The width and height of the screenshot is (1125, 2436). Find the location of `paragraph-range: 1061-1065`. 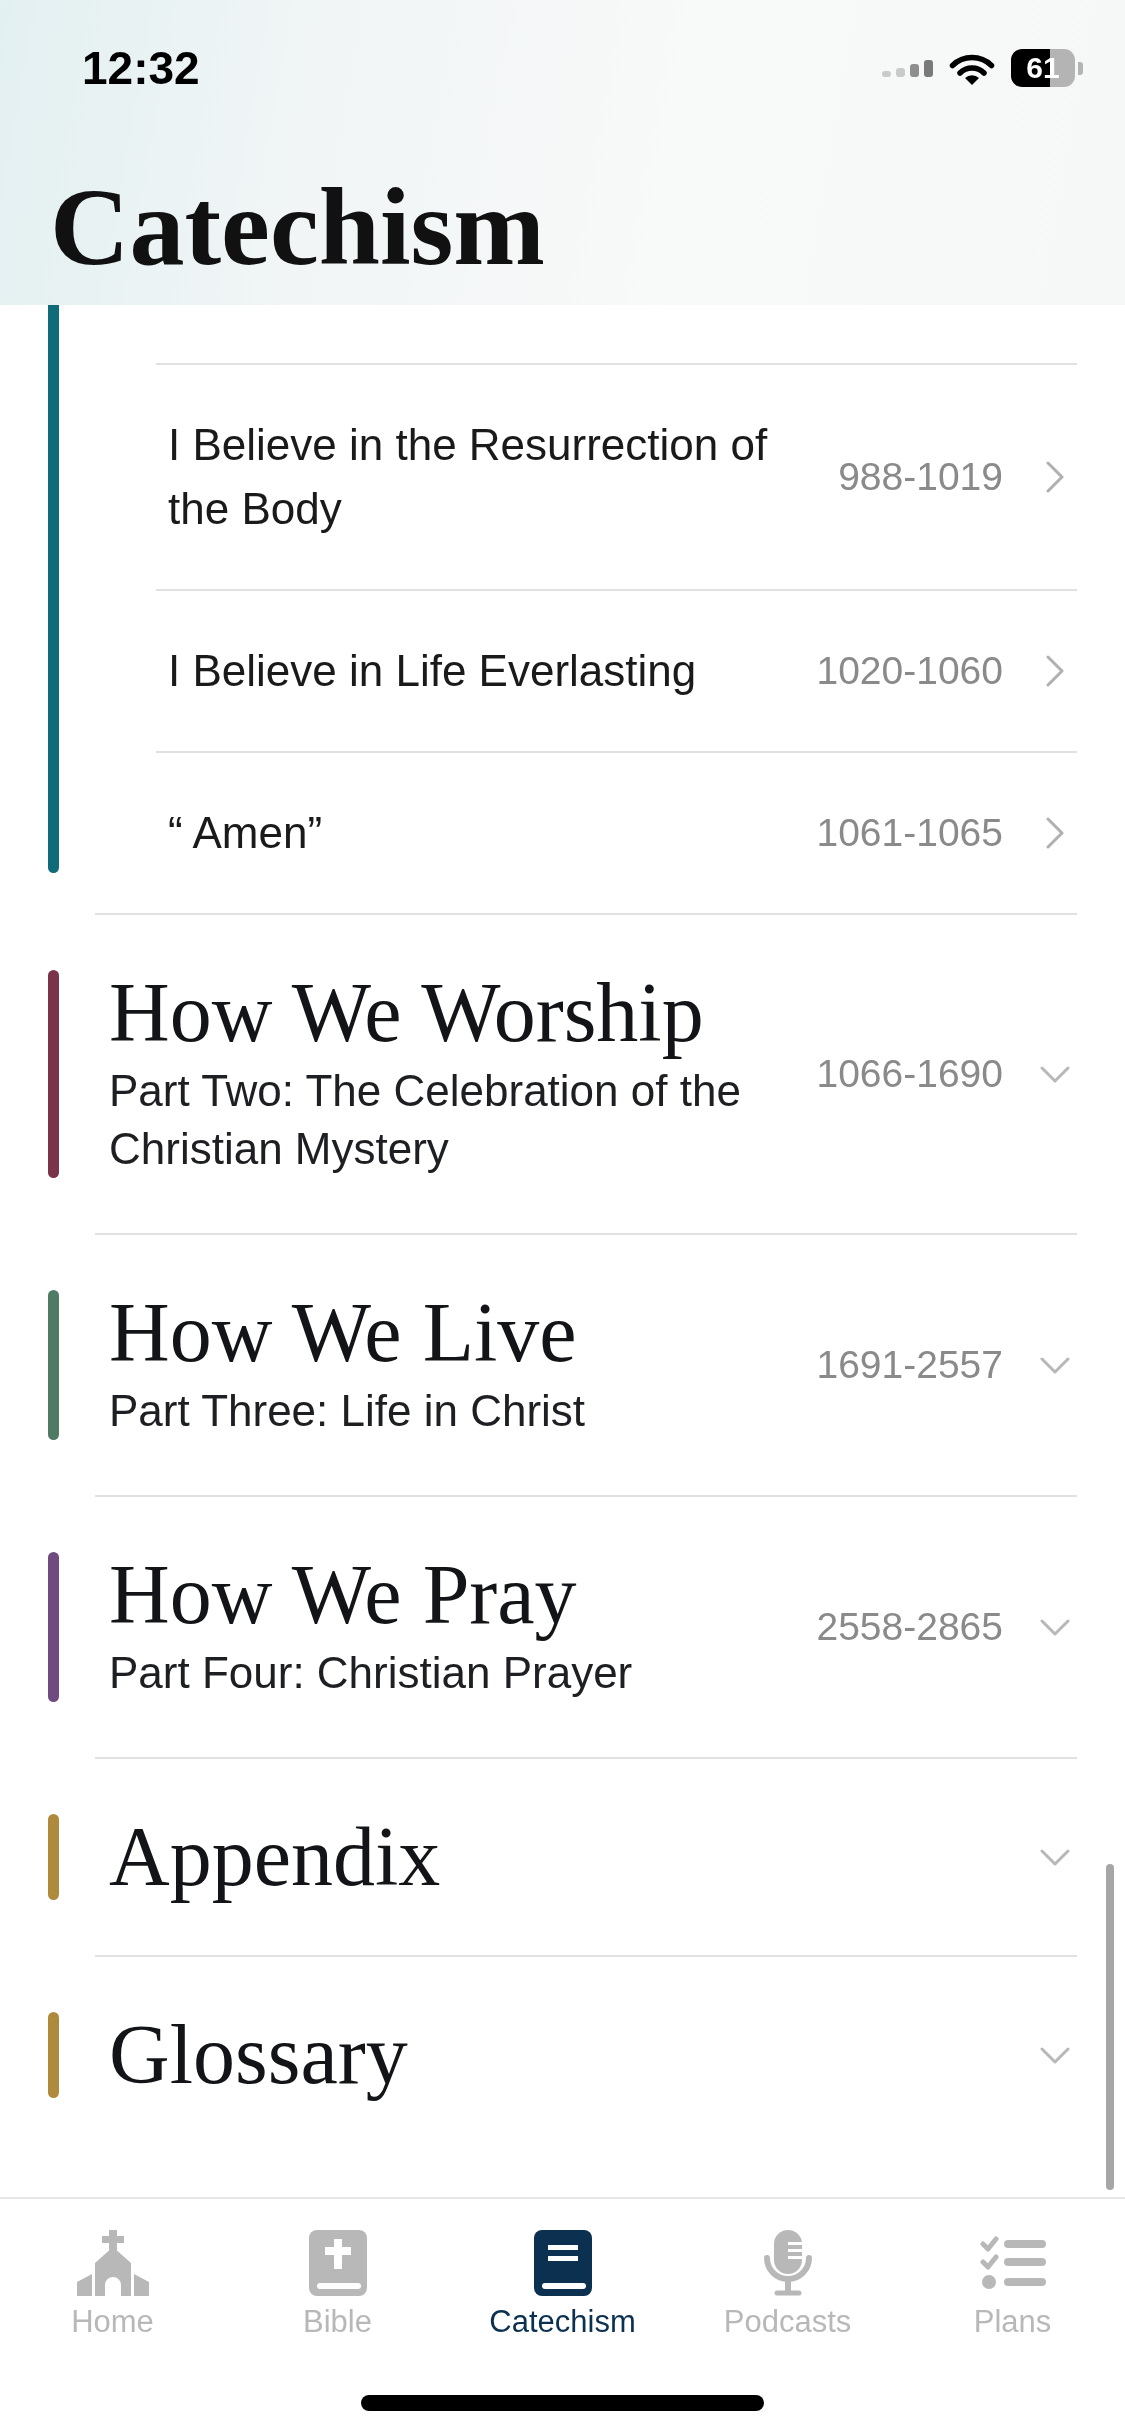

paragraph-range: 1061-1065 is located at coordinates (909, 833).